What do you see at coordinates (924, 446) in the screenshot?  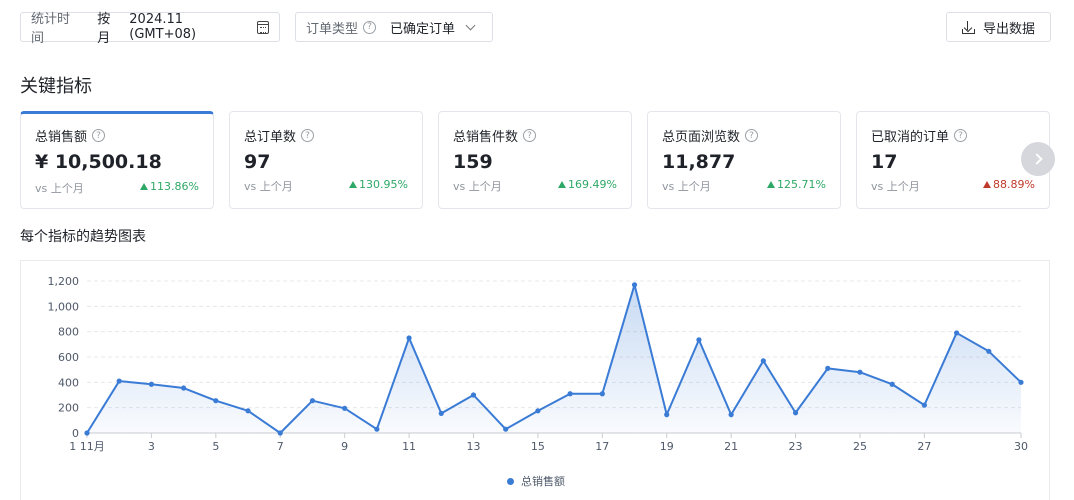 I see `x-tick-label: 27` at bounding box center [924, 446].